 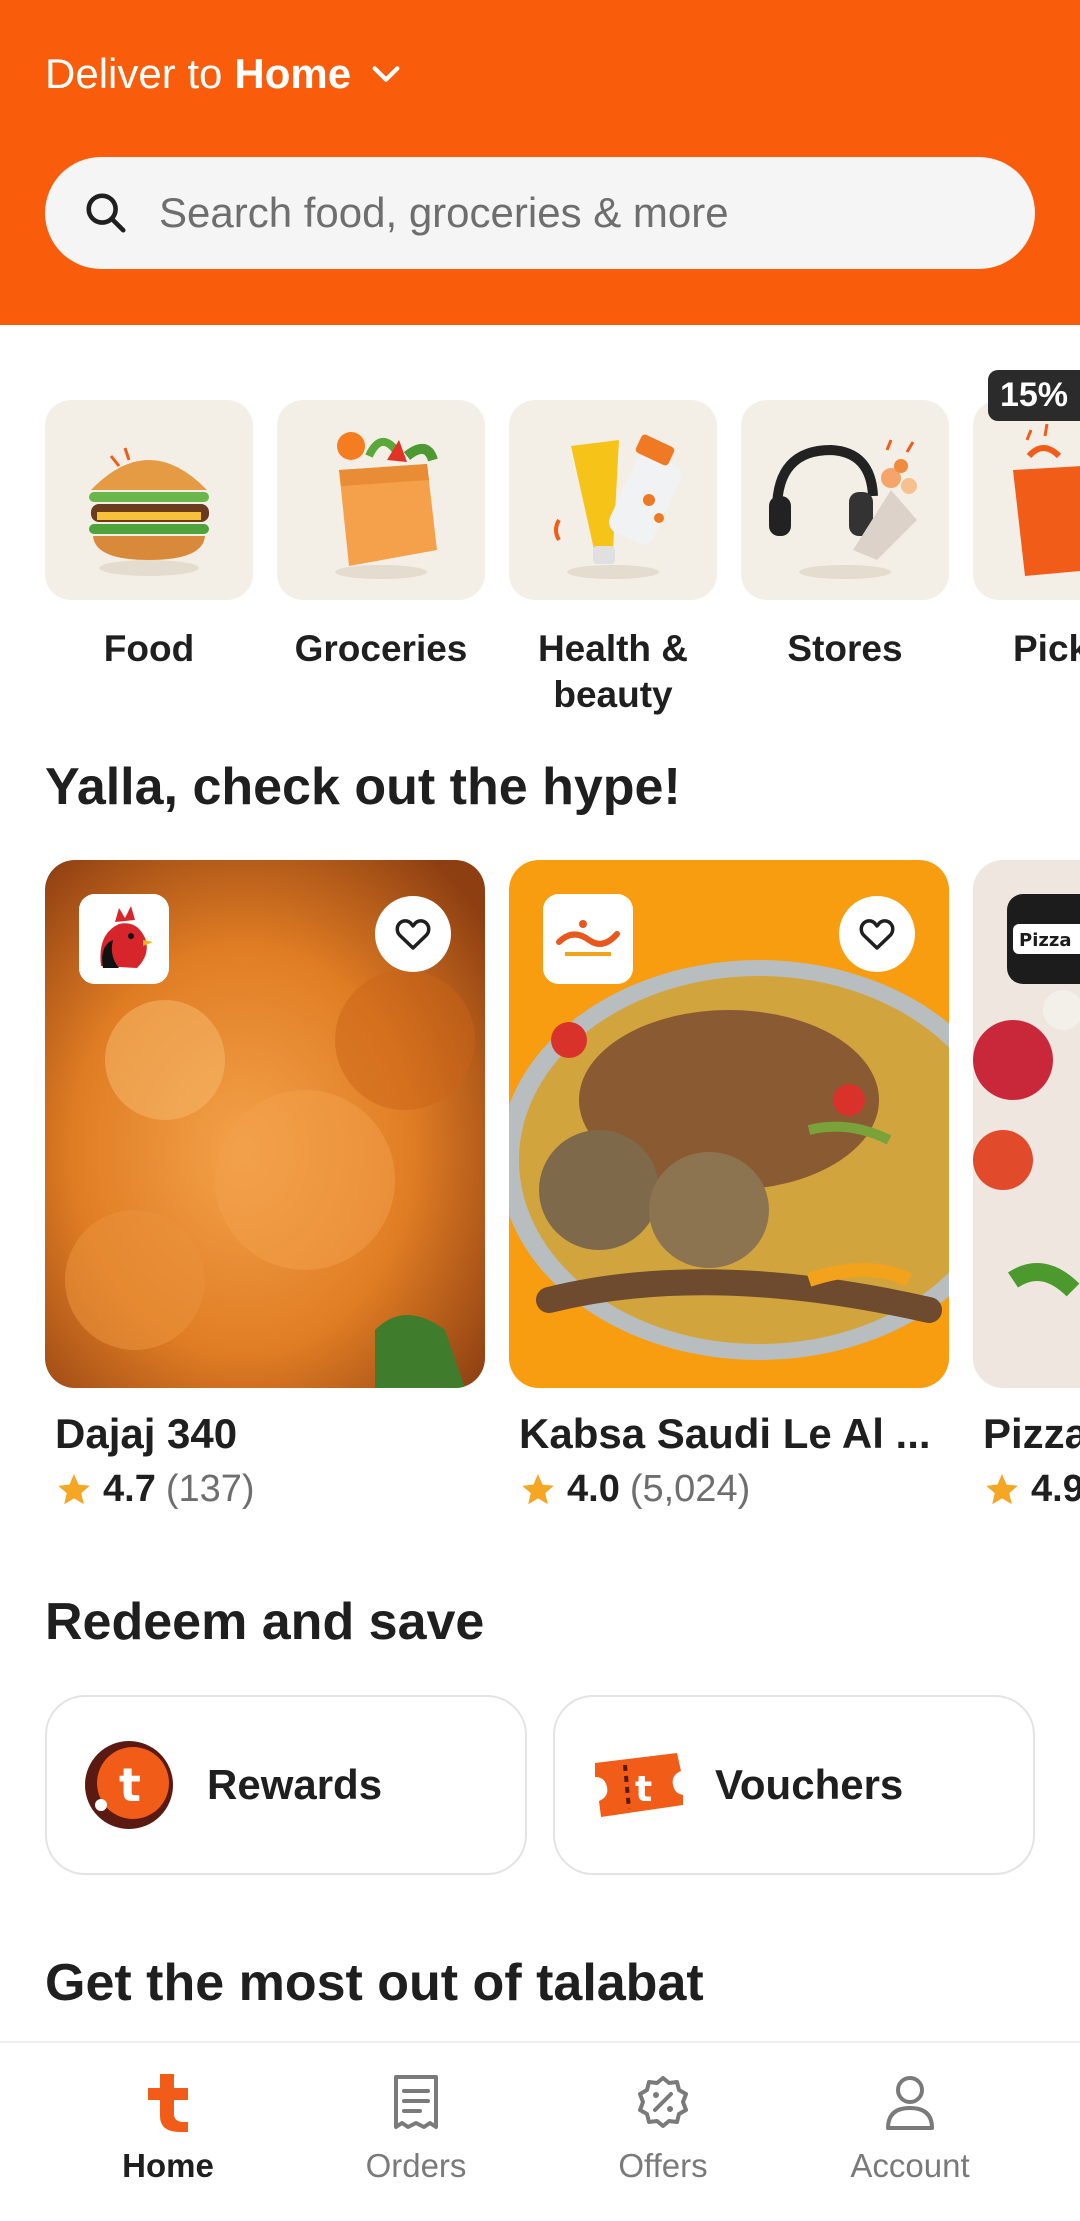 I want to click on headphones-flowers-icon, so click(x=843, y=509).